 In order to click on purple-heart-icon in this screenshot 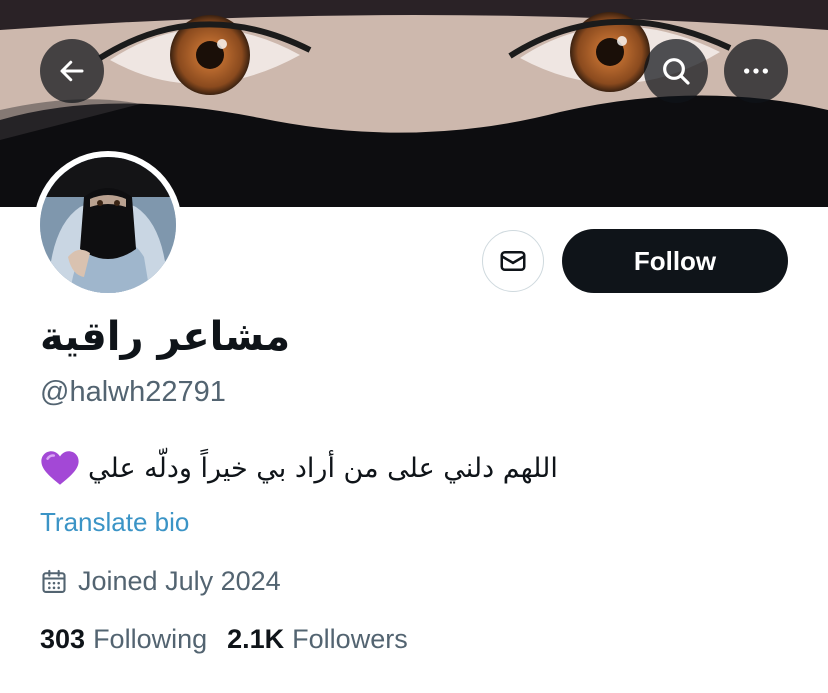, I will do `click(60, 468)`.